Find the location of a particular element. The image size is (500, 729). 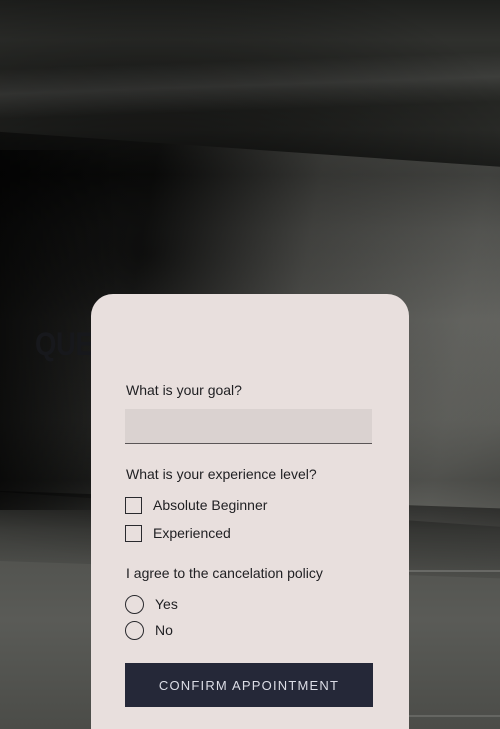

experienced-option-label: Experienced is located at coordinates (192, 533).